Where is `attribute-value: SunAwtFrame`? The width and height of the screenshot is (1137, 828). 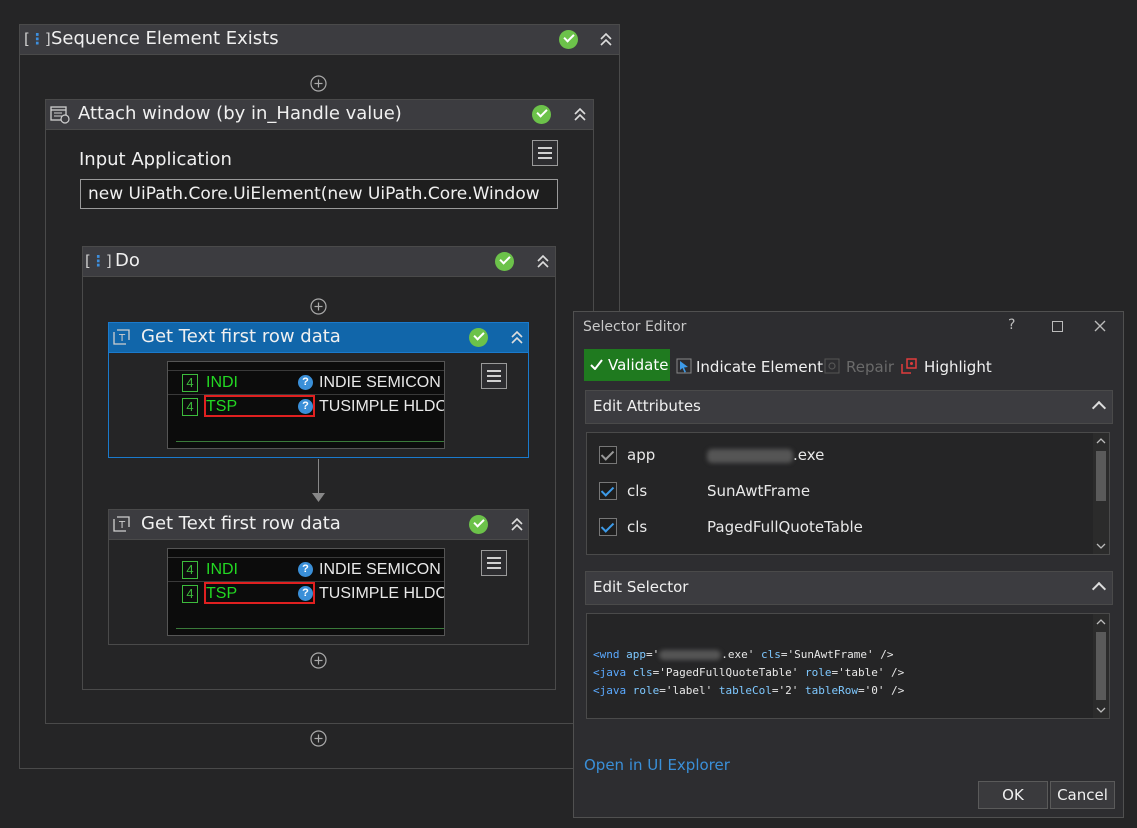 attribute-value: SunAwtFrame is located at coordinates (758, 491).